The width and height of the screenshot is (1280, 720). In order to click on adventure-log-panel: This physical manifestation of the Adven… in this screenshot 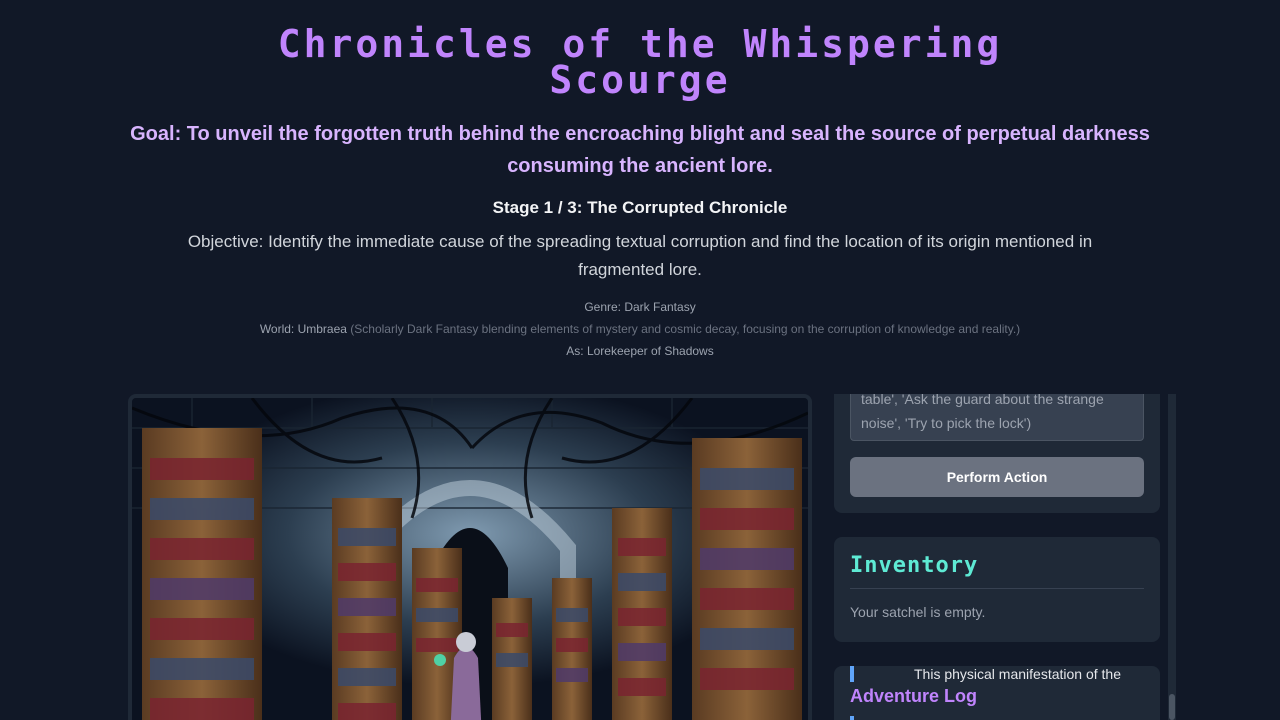, I will do `click(997, 693)`.